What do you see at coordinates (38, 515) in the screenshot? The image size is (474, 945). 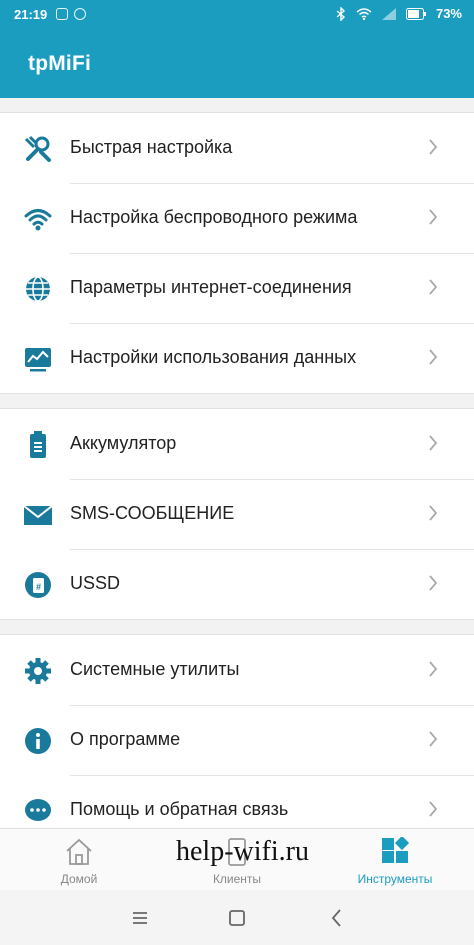 I see `envelope-icon` at bounding box center [38, 515].